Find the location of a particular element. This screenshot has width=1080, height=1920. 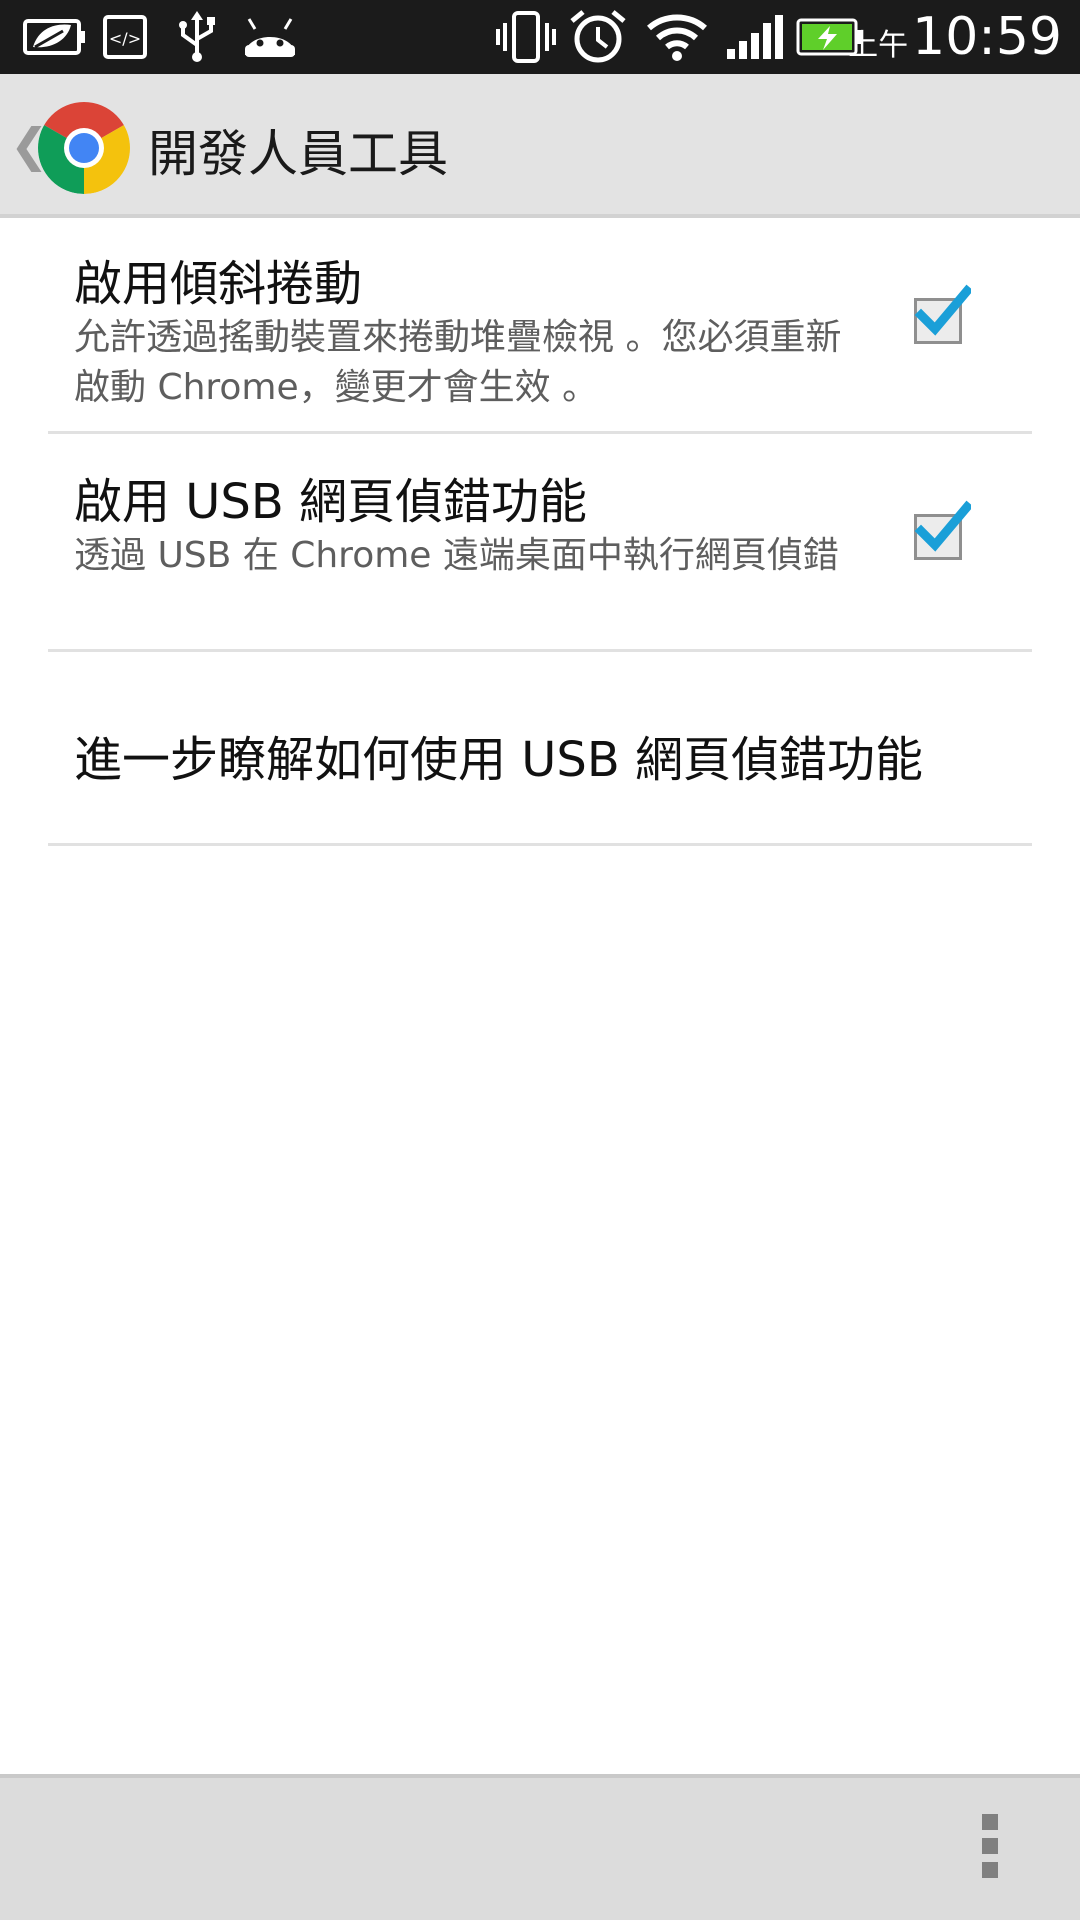

leaf-battery-saver-icon is located at coordinates (55, 37).